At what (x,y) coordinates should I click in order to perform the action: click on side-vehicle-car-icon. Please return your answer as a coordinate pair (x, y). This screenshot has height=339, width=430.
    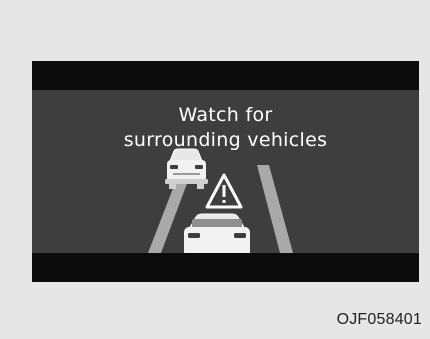
    Looking at the image, I should click on (186, 168).